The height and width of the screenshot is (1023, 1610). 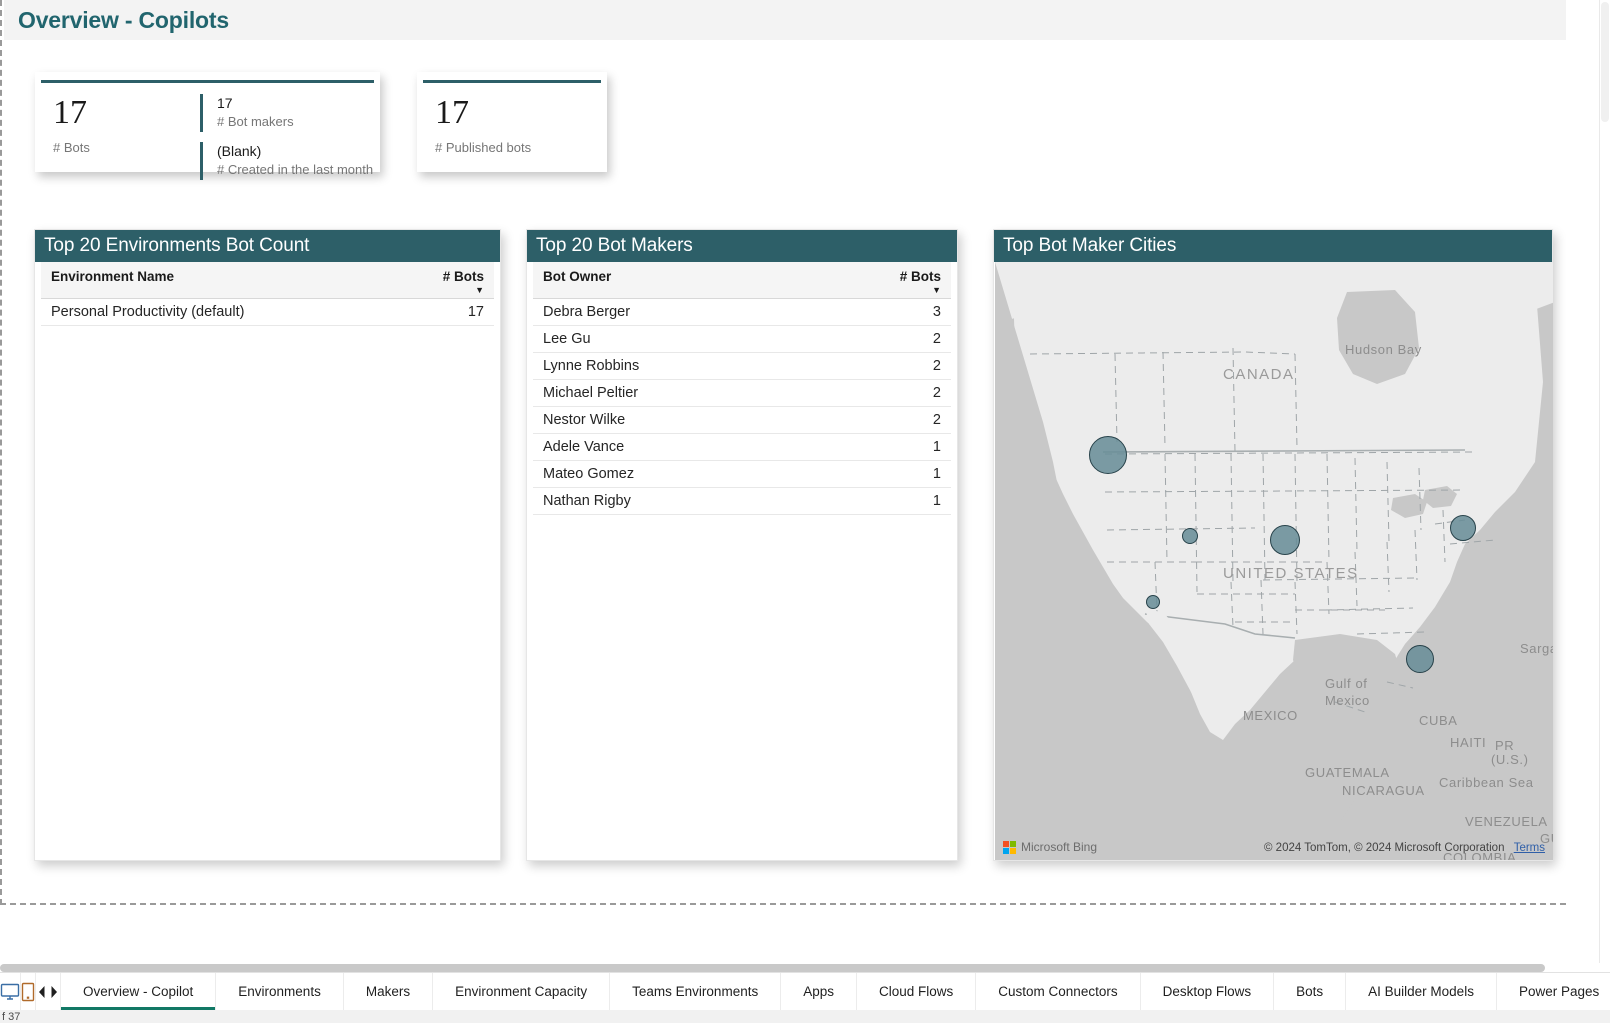 What do you see at coordinates (1463, 528) in the screenshot?
I see `bubble-new-york` at bounding box center [1463, 528].